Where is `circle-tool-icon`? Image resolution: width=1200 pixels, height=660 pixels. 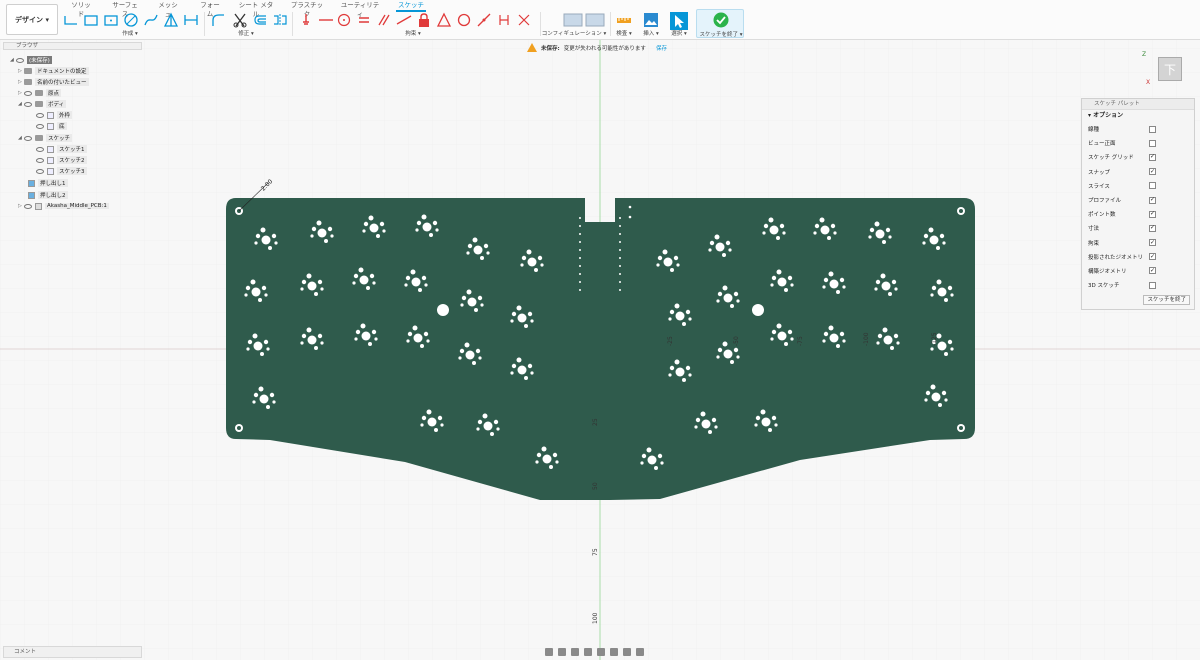 circle-tool-icon is located at coordinates (131, 20).